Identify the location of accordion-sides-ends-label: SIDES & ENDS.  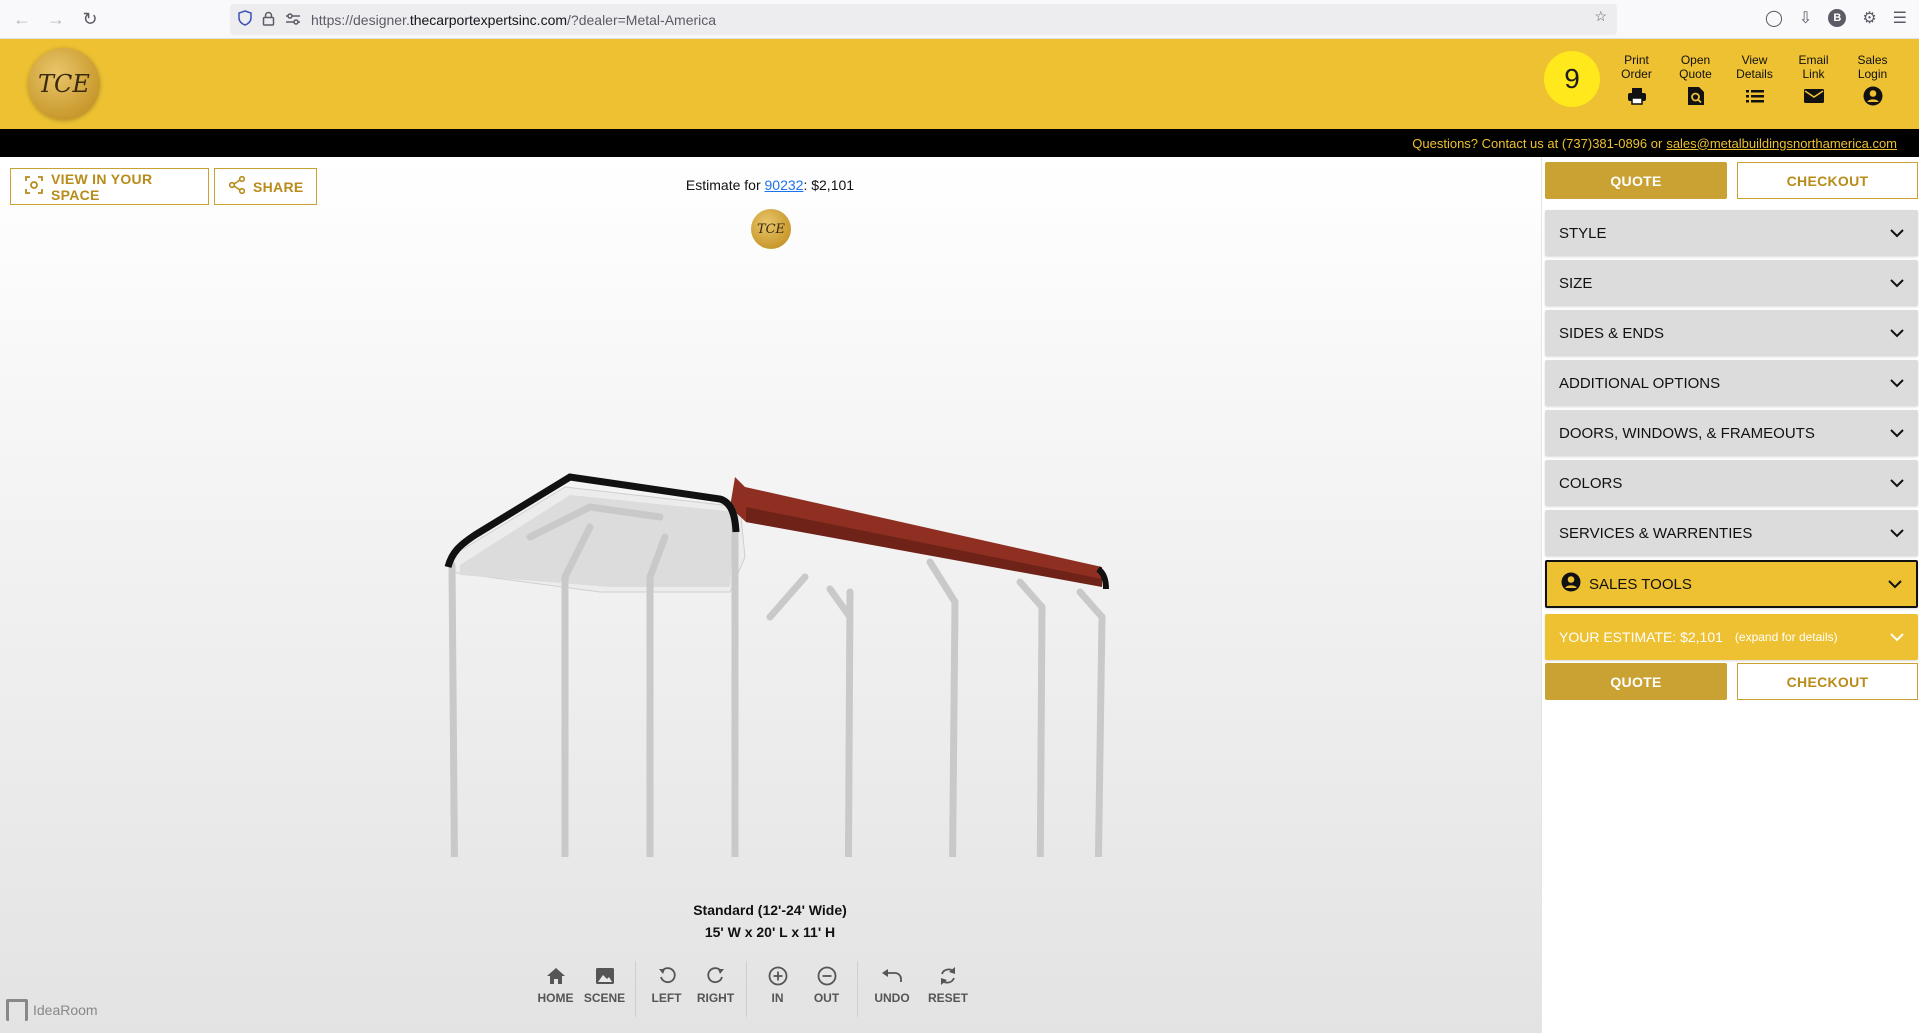
(1612, 333).